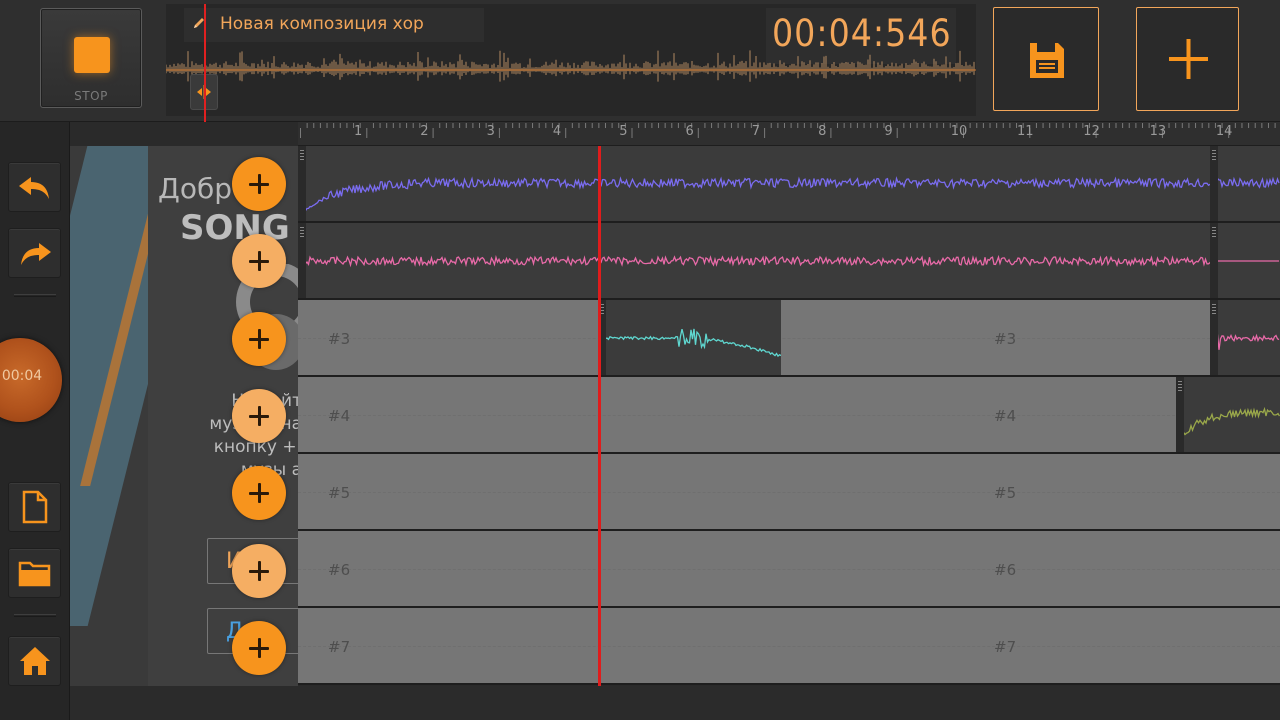 The width and height of the screenshot is (1280, 720). What do you see at coordinates (599, 433) in the screenshot?
I see `playhead` at bounding box center [599, 433].